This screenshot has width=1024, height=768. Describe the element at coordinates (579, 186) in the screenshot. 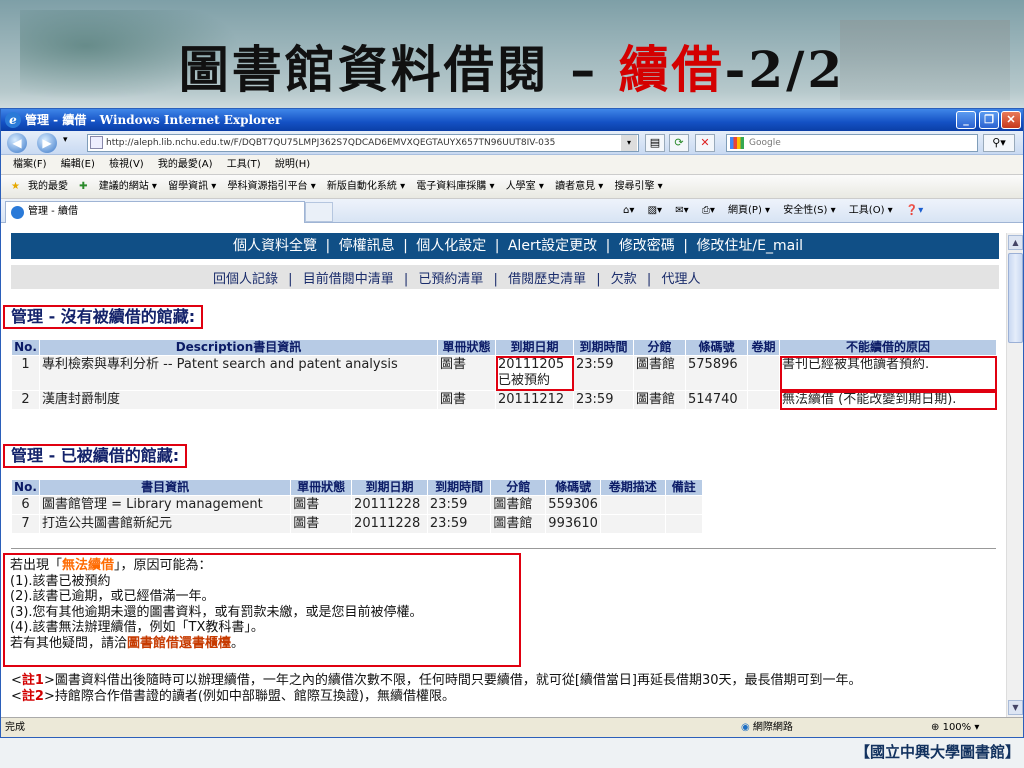

I see `fav-reader-opinions: 讀者意見 ▾` at that location.